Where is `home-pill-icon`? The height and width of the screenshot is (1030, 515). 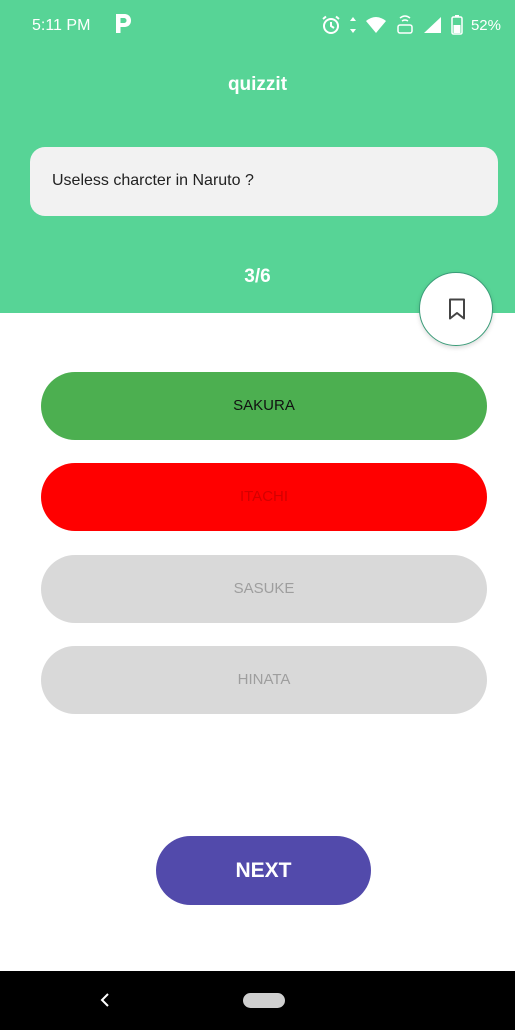
home-pill-icon is located at coordinates (264, 1000).